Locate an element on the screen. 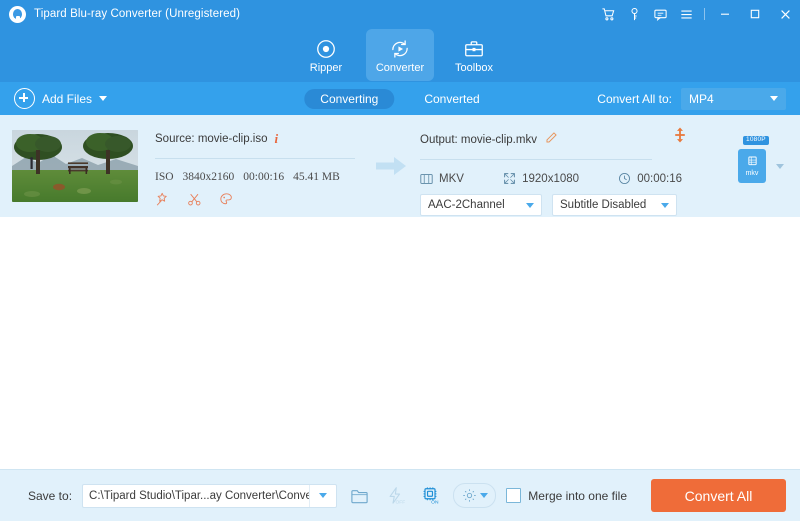 This screenshot has height=521, width=800. file-icon is located at coordinates (752, 160).